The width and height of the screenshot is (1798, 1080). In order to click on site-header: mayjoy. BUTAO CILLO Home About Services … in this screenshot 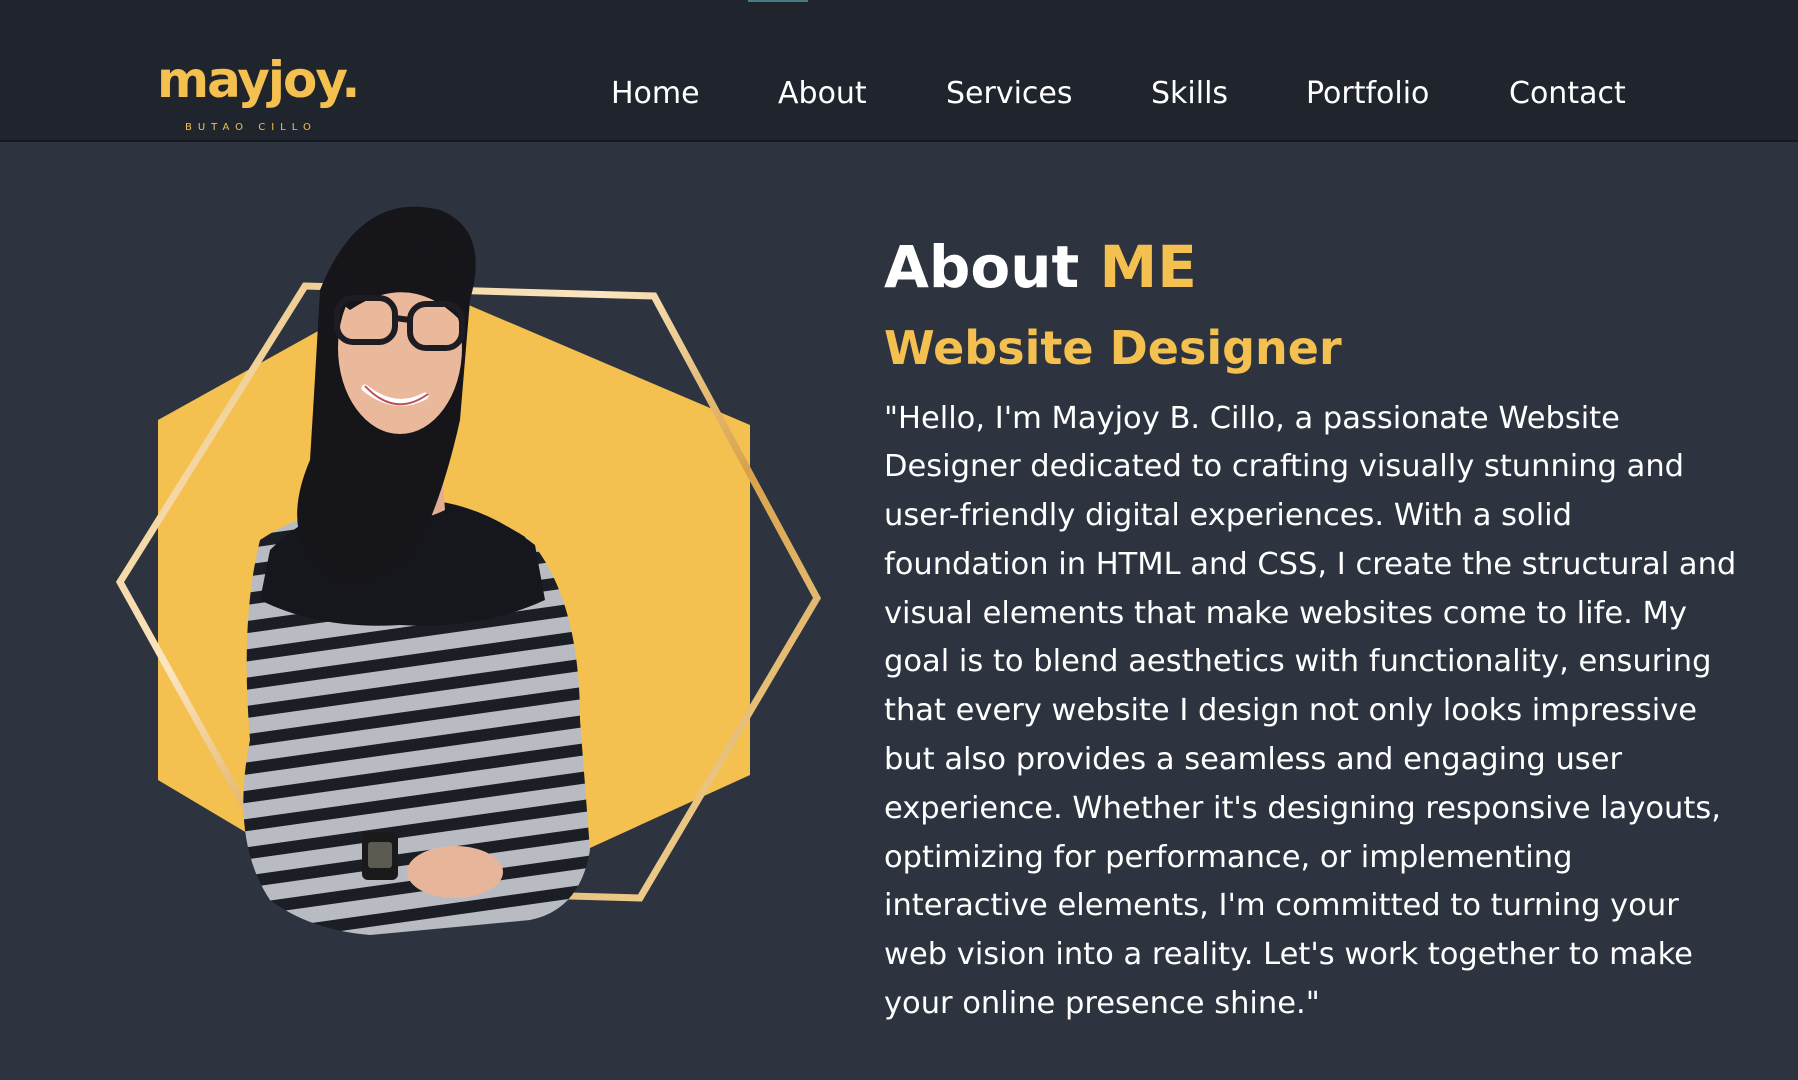, I will do `click(899, 71)`.